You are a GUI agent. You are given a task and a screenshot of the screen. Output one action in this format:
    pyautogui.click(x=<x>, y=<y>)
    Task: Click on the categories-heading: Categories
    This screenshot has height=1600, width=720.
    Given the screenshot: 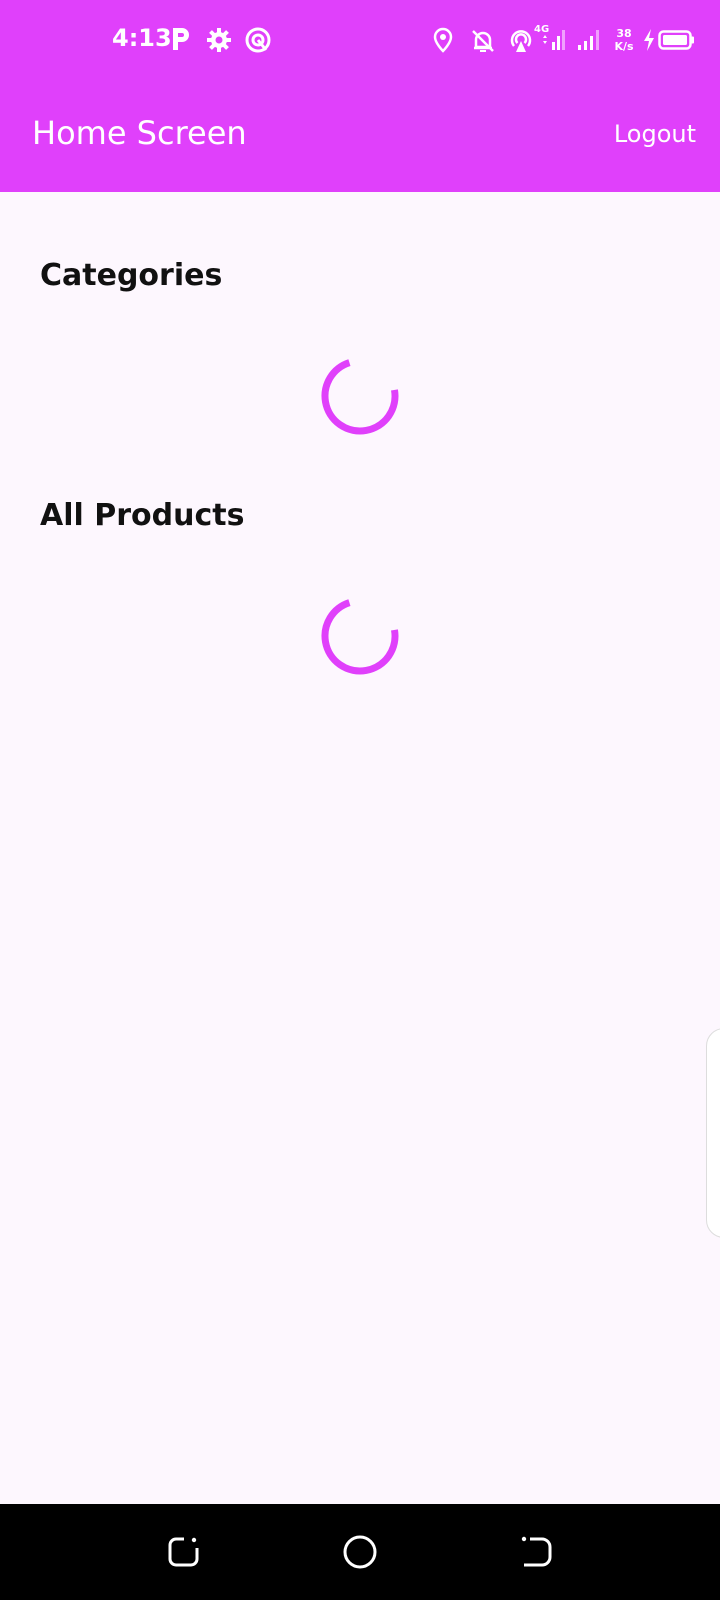 What is the action you would take?
    pyautogui.click(x=131, y=275)
    